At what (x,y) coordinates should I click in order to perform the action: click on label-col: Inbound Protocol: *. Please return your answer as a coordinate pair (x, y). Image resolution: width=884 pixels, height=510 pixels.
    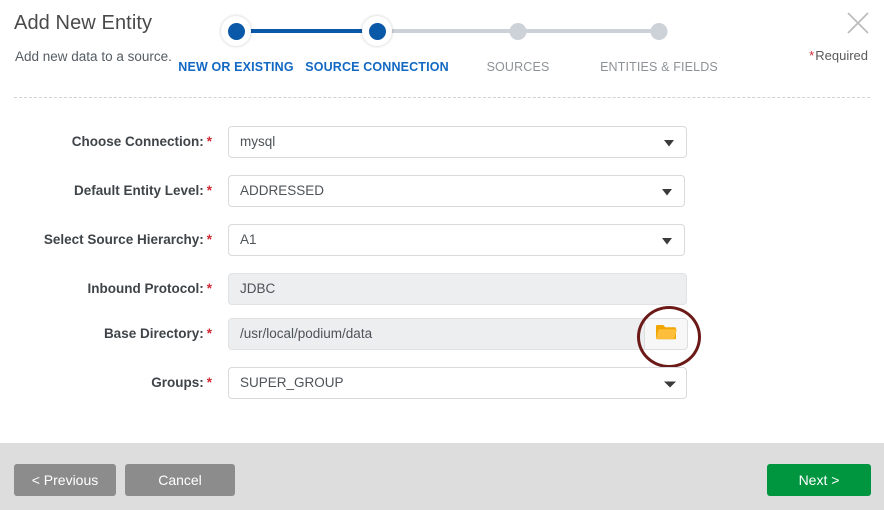
    Looking at the image, I should click on (106, 289).